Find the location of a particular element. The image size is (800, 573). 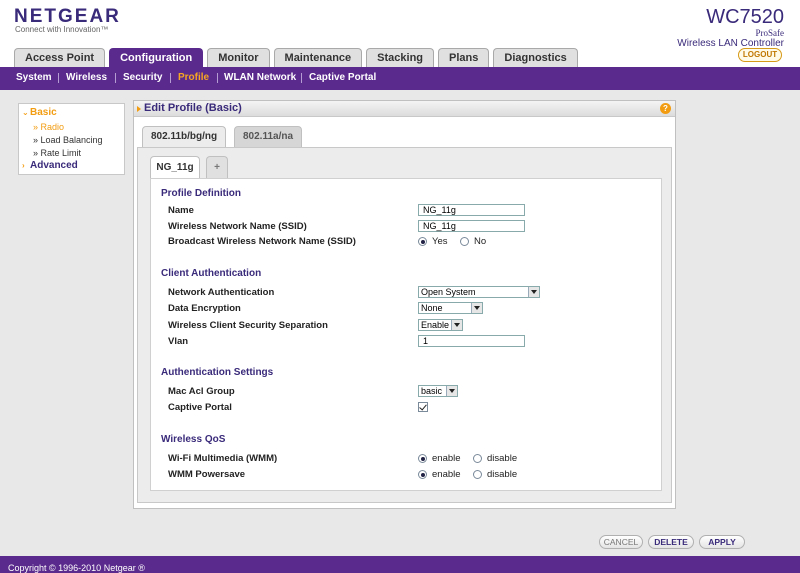

leftnav-rate-limit: » Rate Limit is located at coordinates (57, 153).